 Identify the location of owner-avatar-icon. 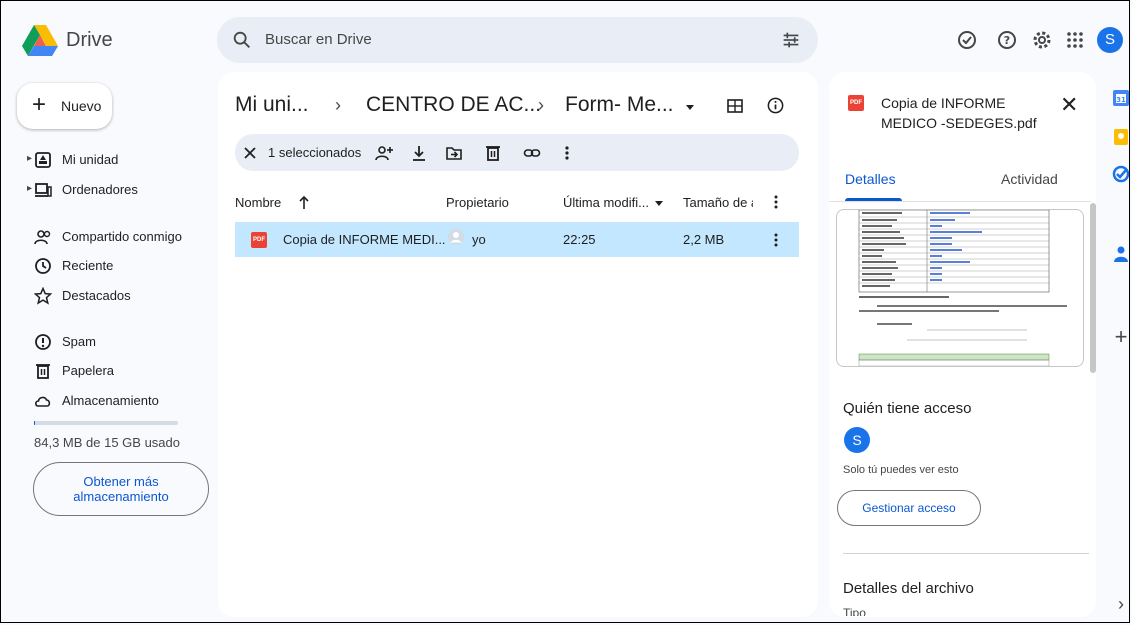
(456, 237).